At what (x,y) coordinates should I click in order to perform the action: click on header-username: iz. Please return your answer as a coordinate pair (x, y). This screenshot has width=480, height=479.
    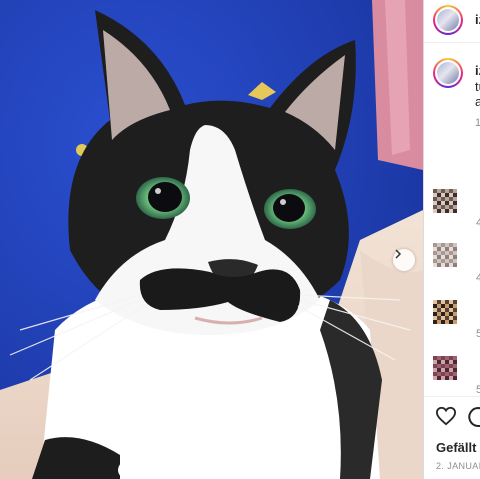
    Looking at the image, I should click on (477, 19).